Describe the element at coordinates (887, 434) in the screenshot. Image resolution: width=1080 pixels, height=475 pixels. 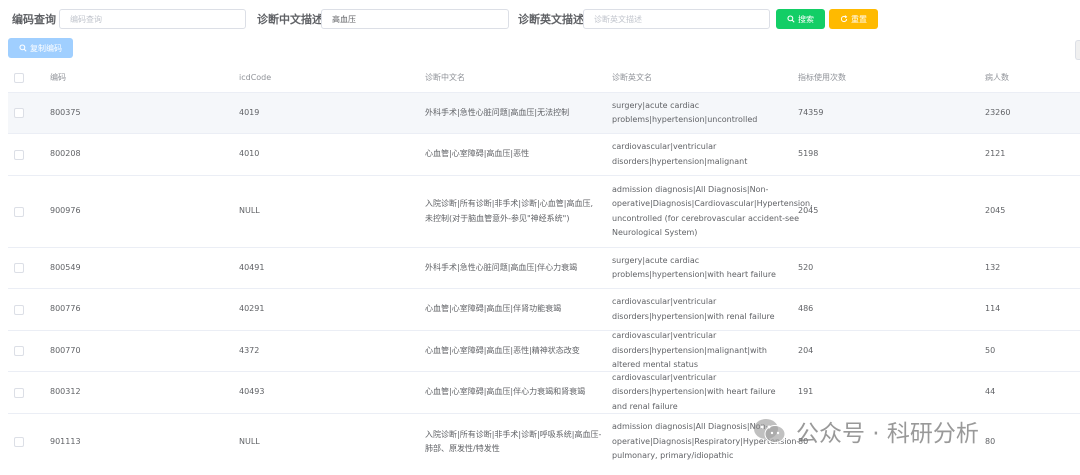
I see `watermark-text: 公众号 · 科研分析` at that location.